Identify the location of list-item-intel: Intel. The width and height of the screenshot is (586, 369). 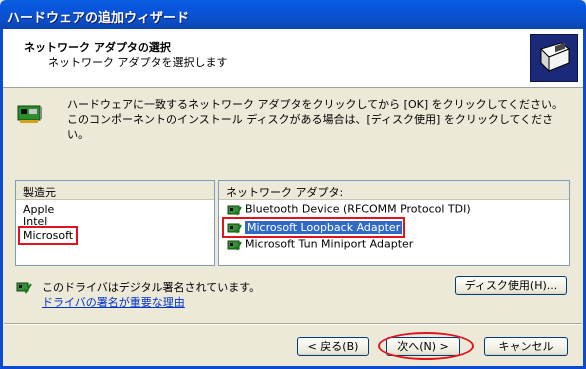
(35, 220).